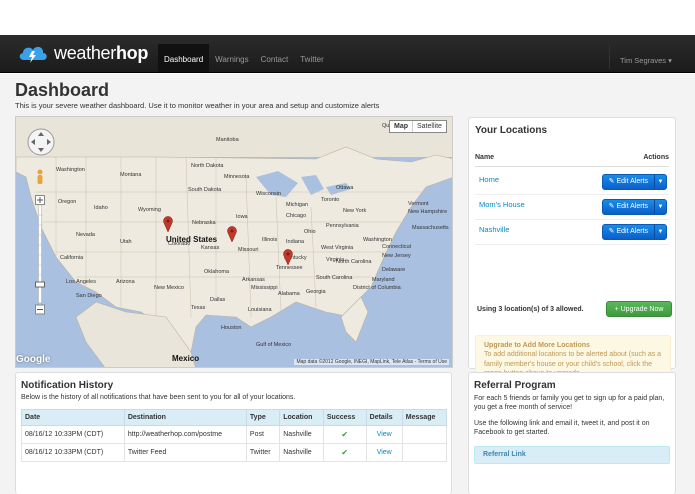  Describe the element at coordinates (231, 328) in the screenshot. I see `map-label: Houston` at that location.